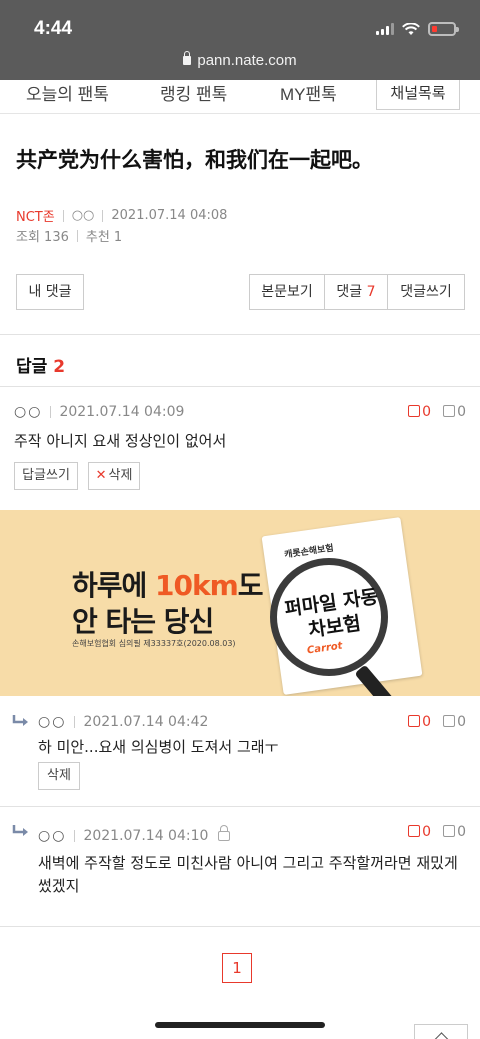 This screenshot has height=1039, width=480. What do you see at coordinates (349, 292) in the screenshot?
I see `comments-label: 댓글` at bounding box center [349, 292].